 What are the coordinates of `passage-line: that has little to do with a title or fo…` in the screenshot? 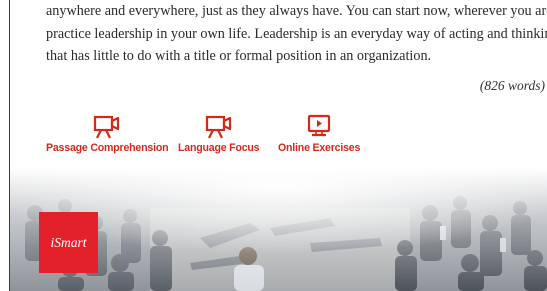 It's located at (239, 56).